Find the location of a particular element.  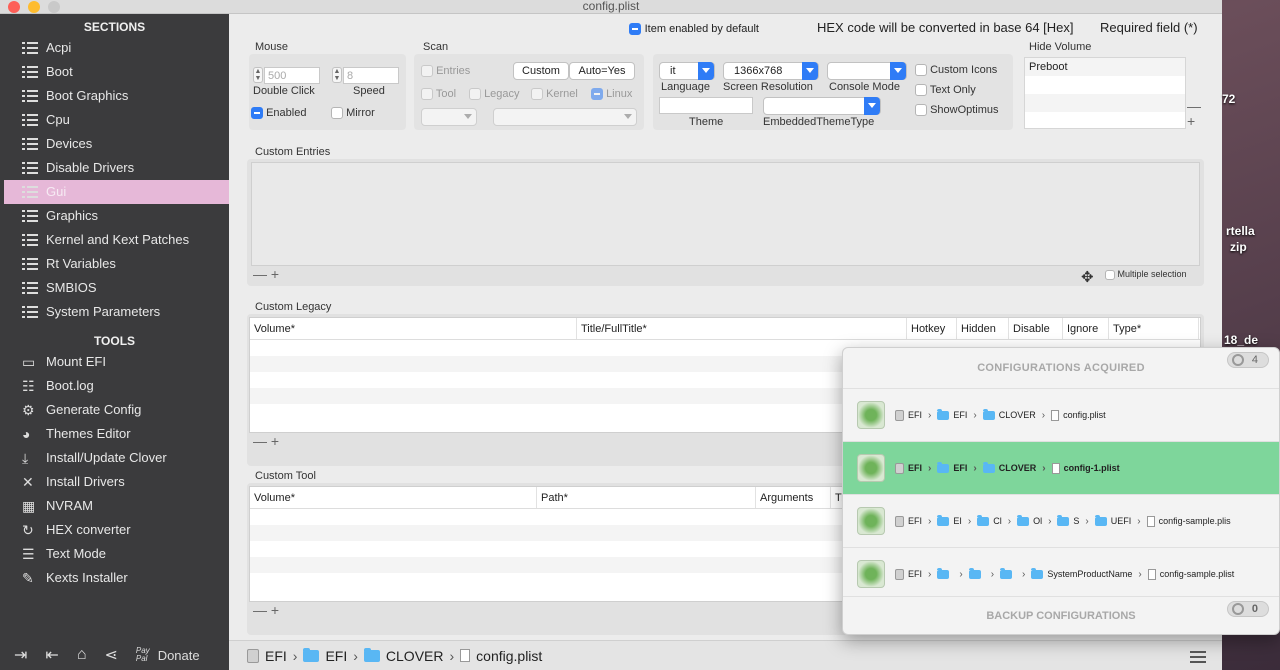

embedded-theme-select is located at coordinates (822, 106).